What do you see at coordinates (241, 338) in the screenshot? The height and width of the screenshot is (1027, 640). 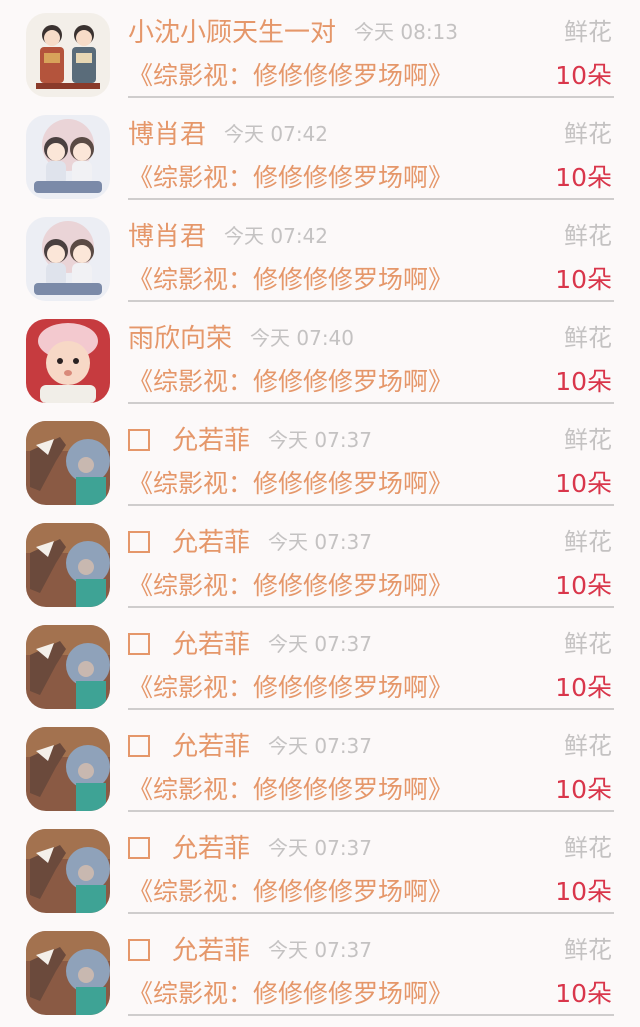 I see `username: 雨欣向荣 今天 07:40` at bounding box center [241, 338].